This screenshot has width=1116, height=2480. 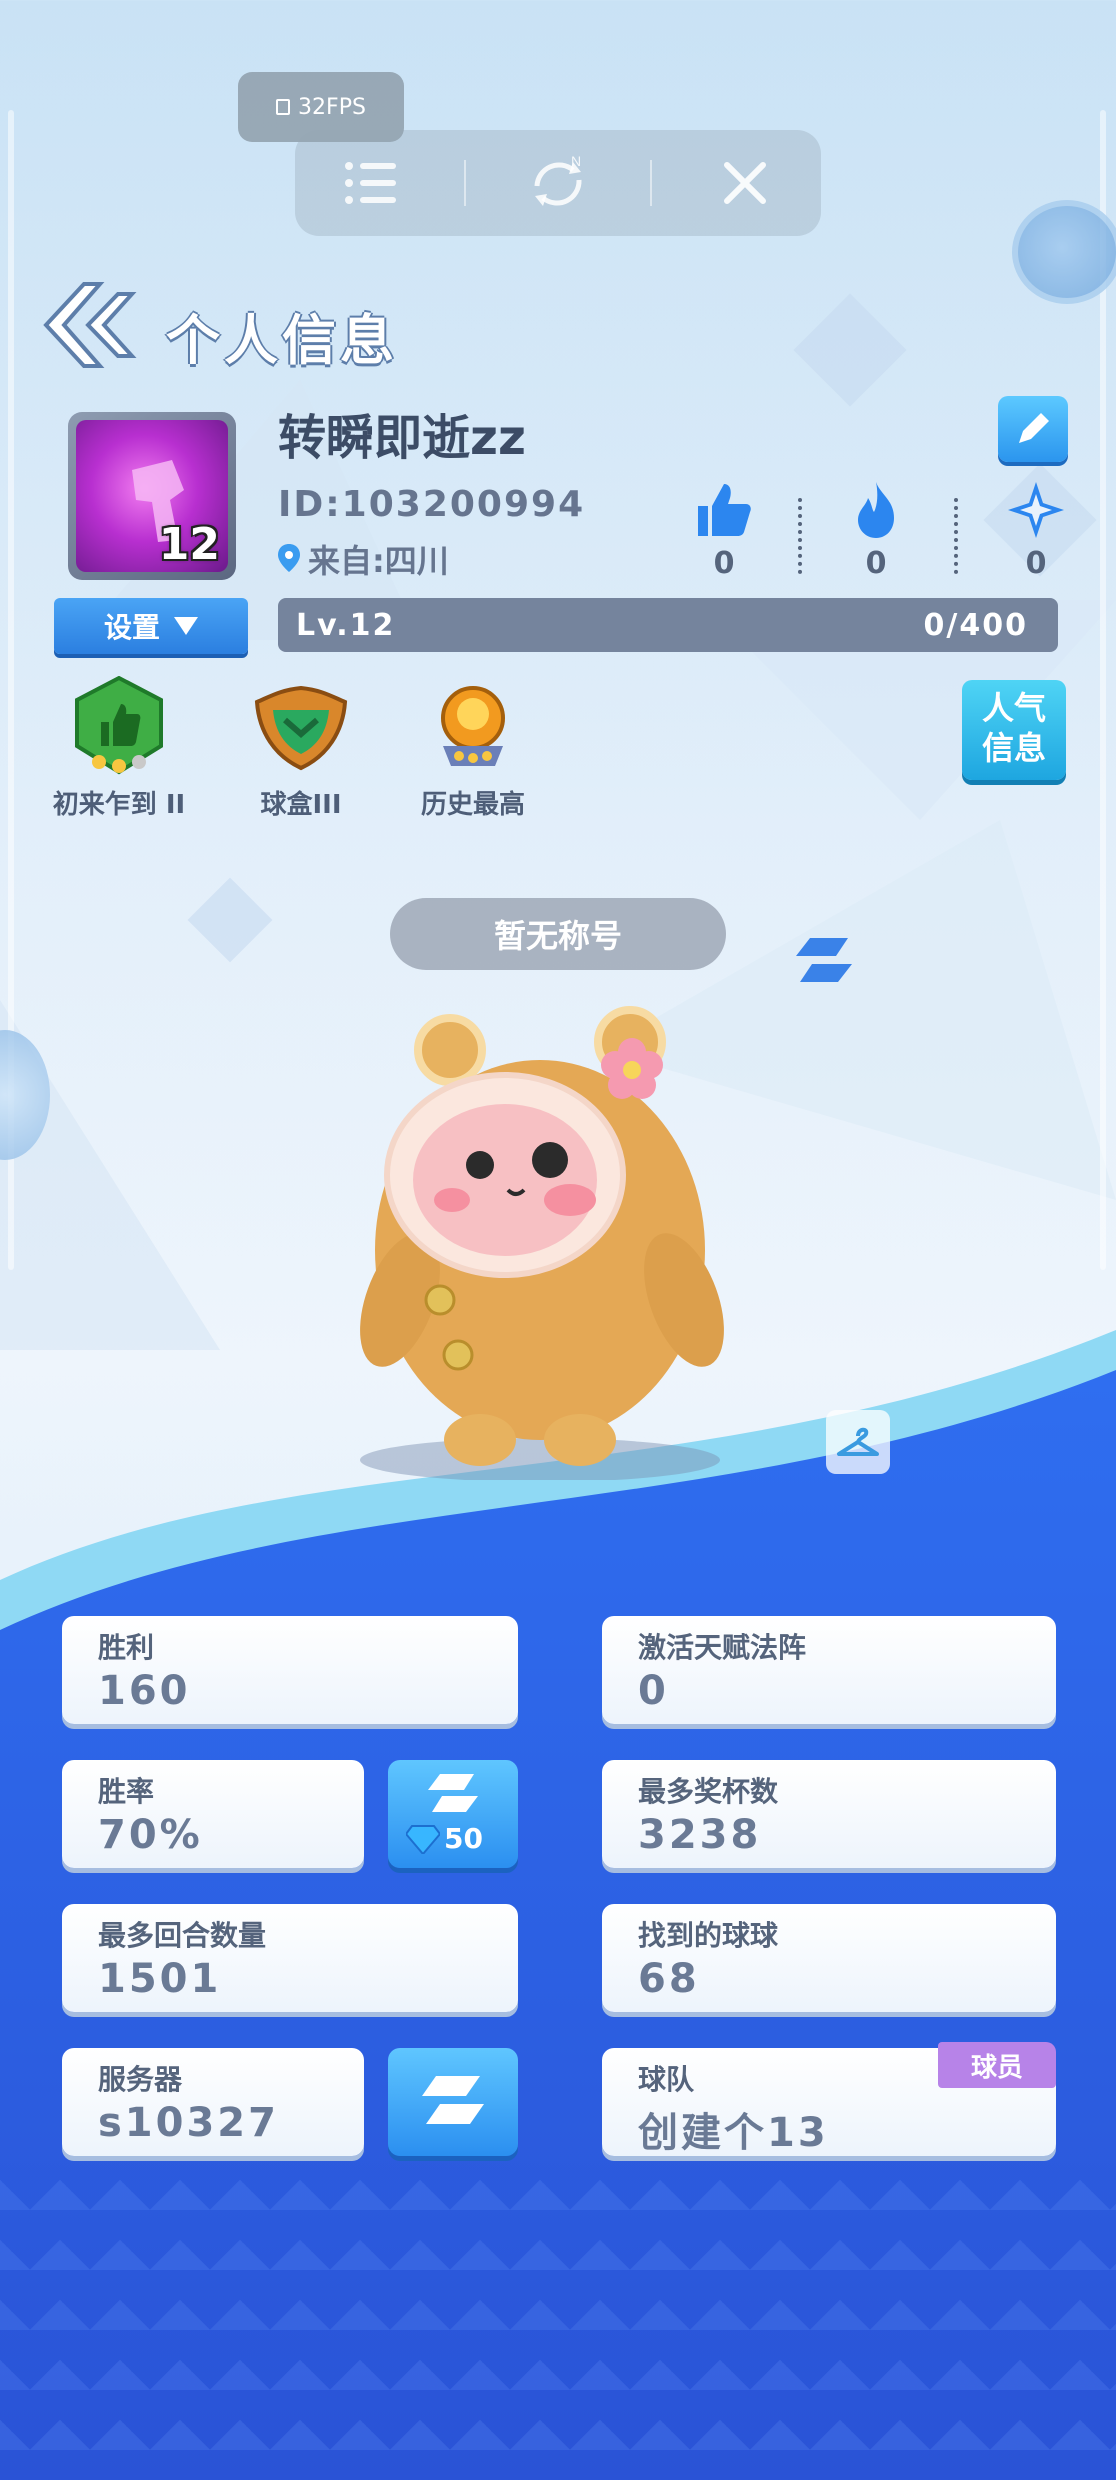 What do you see at coordinates (189, 544) in the screenshot?
I see `avatar-level: 12` at bounding box center [189, 544].